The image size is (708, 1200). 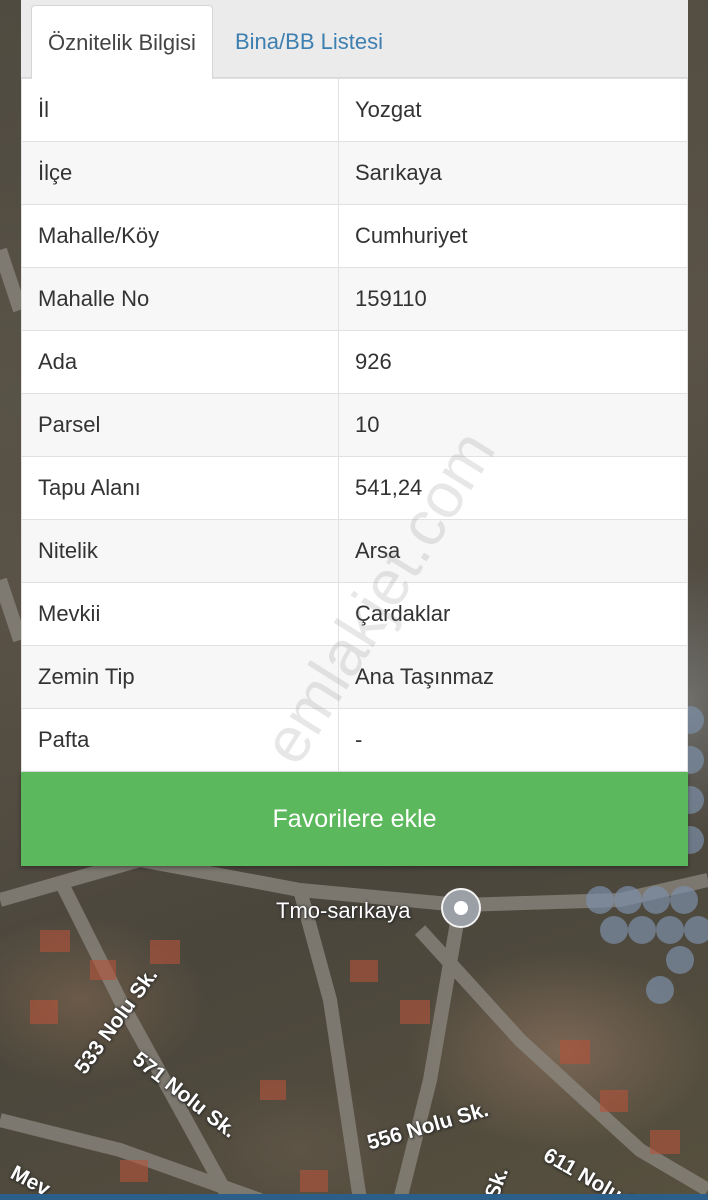 What do you see at coordinates (513, 677) in the screenshot?
I see `attribute-value: Ana Taşınmaz` at bounding box center [513, 677].